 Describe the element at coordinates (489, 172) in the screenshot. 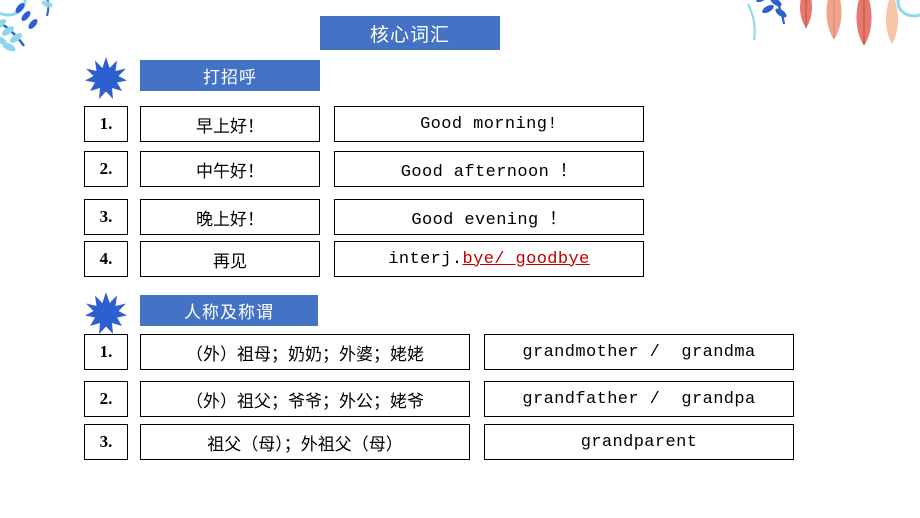

I see `row-english-text: Good afternoon ！` at that location.